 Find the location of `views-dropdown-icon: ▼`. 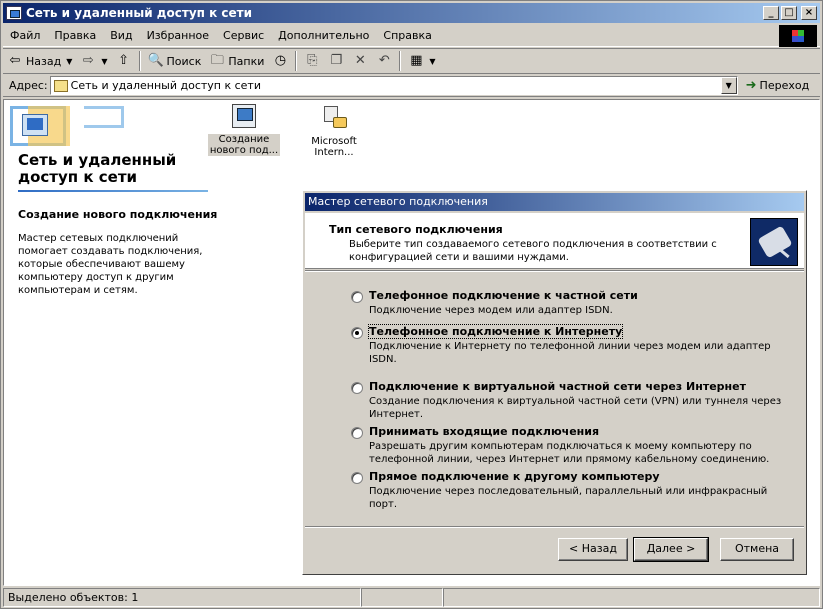

views-dropdown-icon: ▼ is located at coordinates (432, 61).